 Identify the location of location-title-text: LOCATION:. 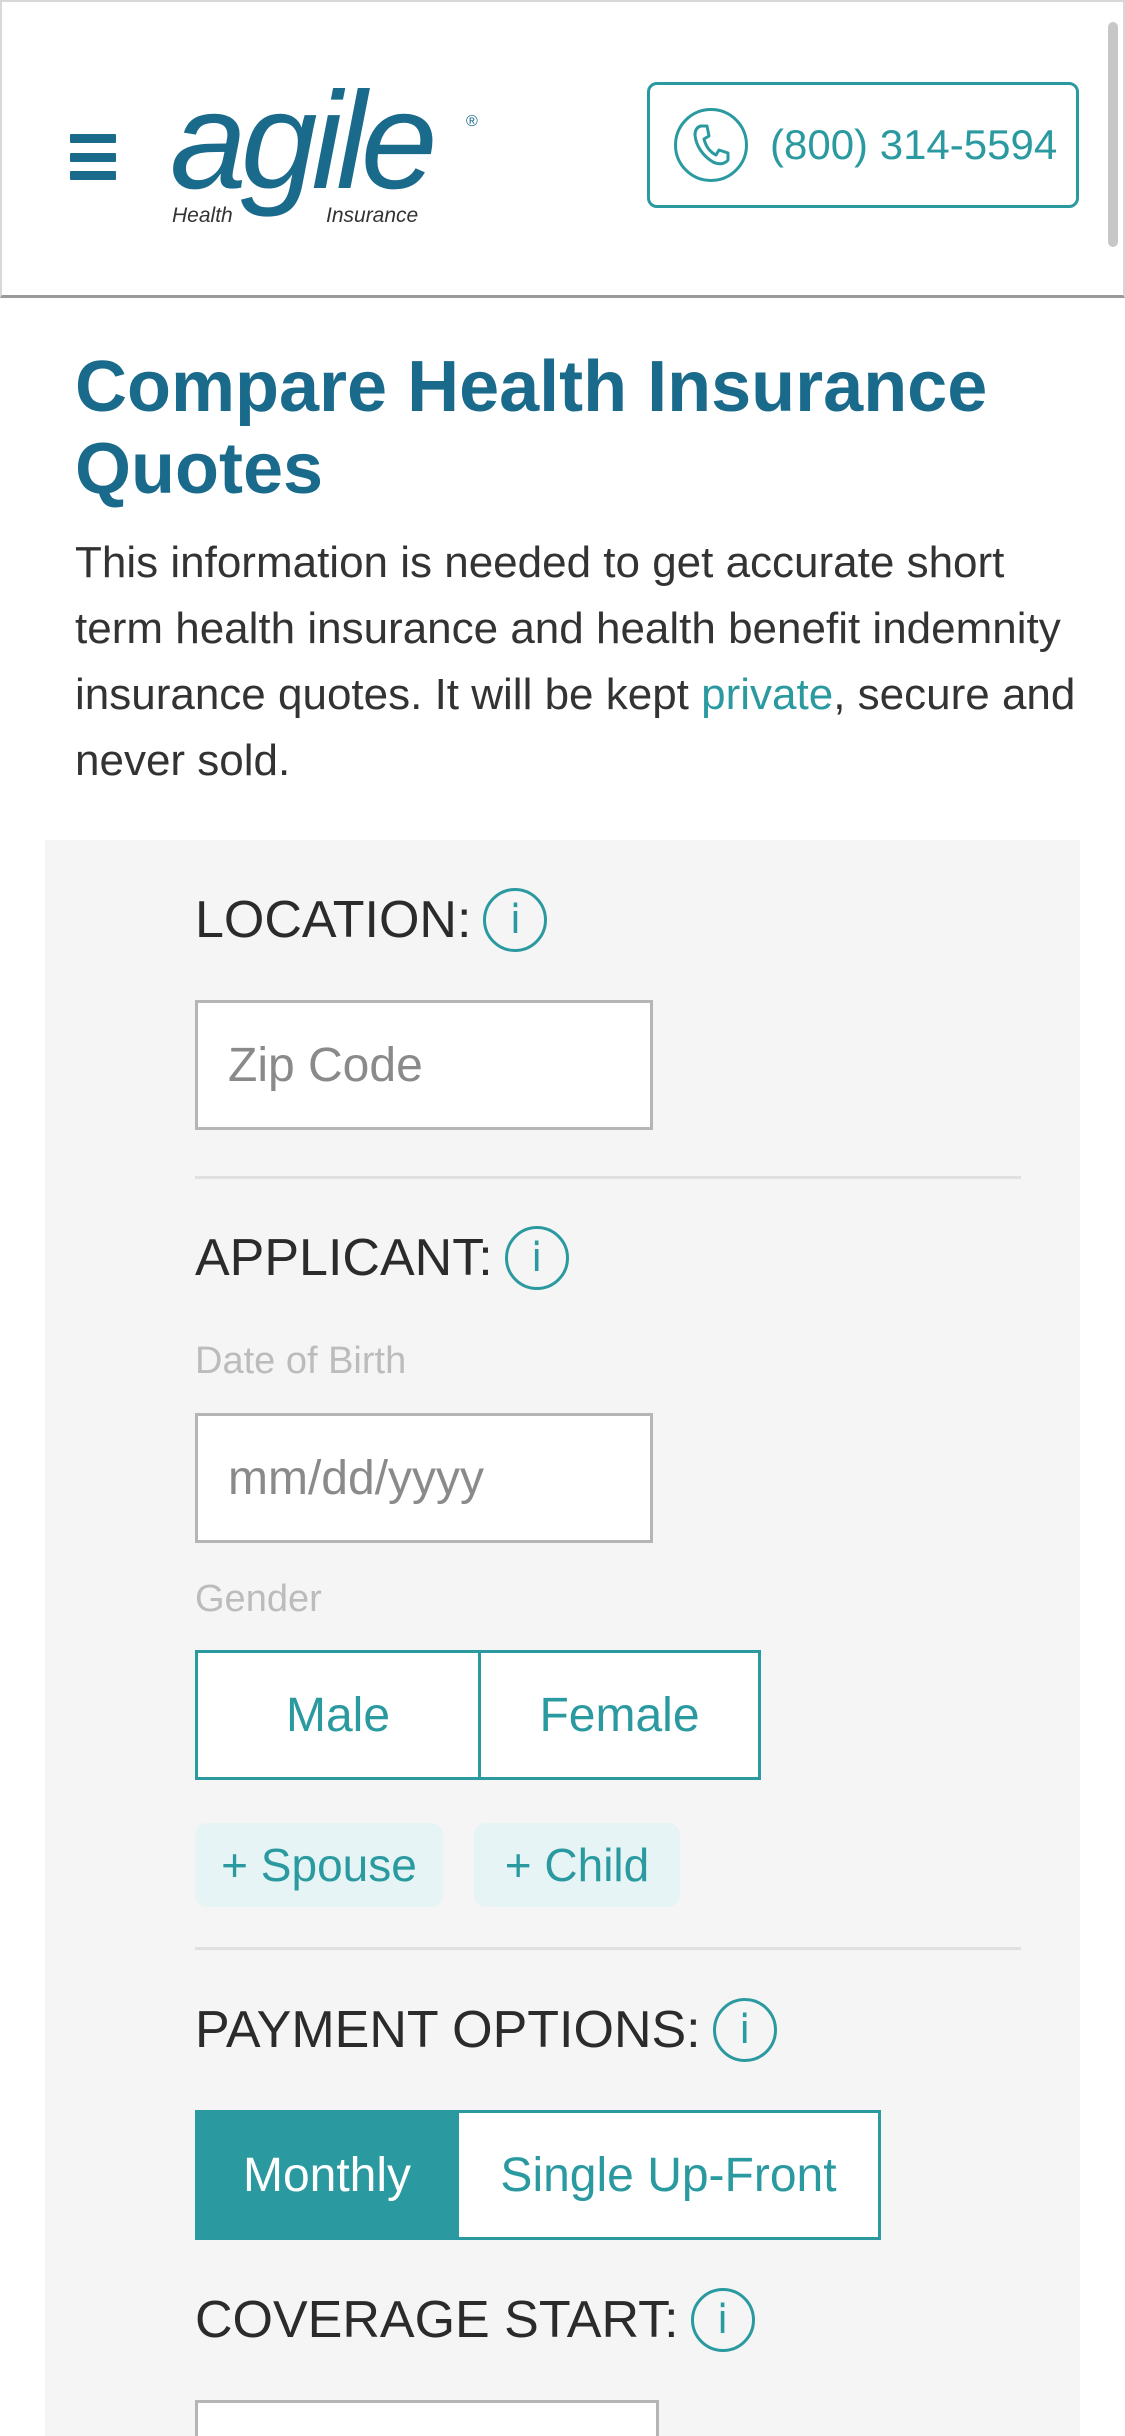
(333, 920).